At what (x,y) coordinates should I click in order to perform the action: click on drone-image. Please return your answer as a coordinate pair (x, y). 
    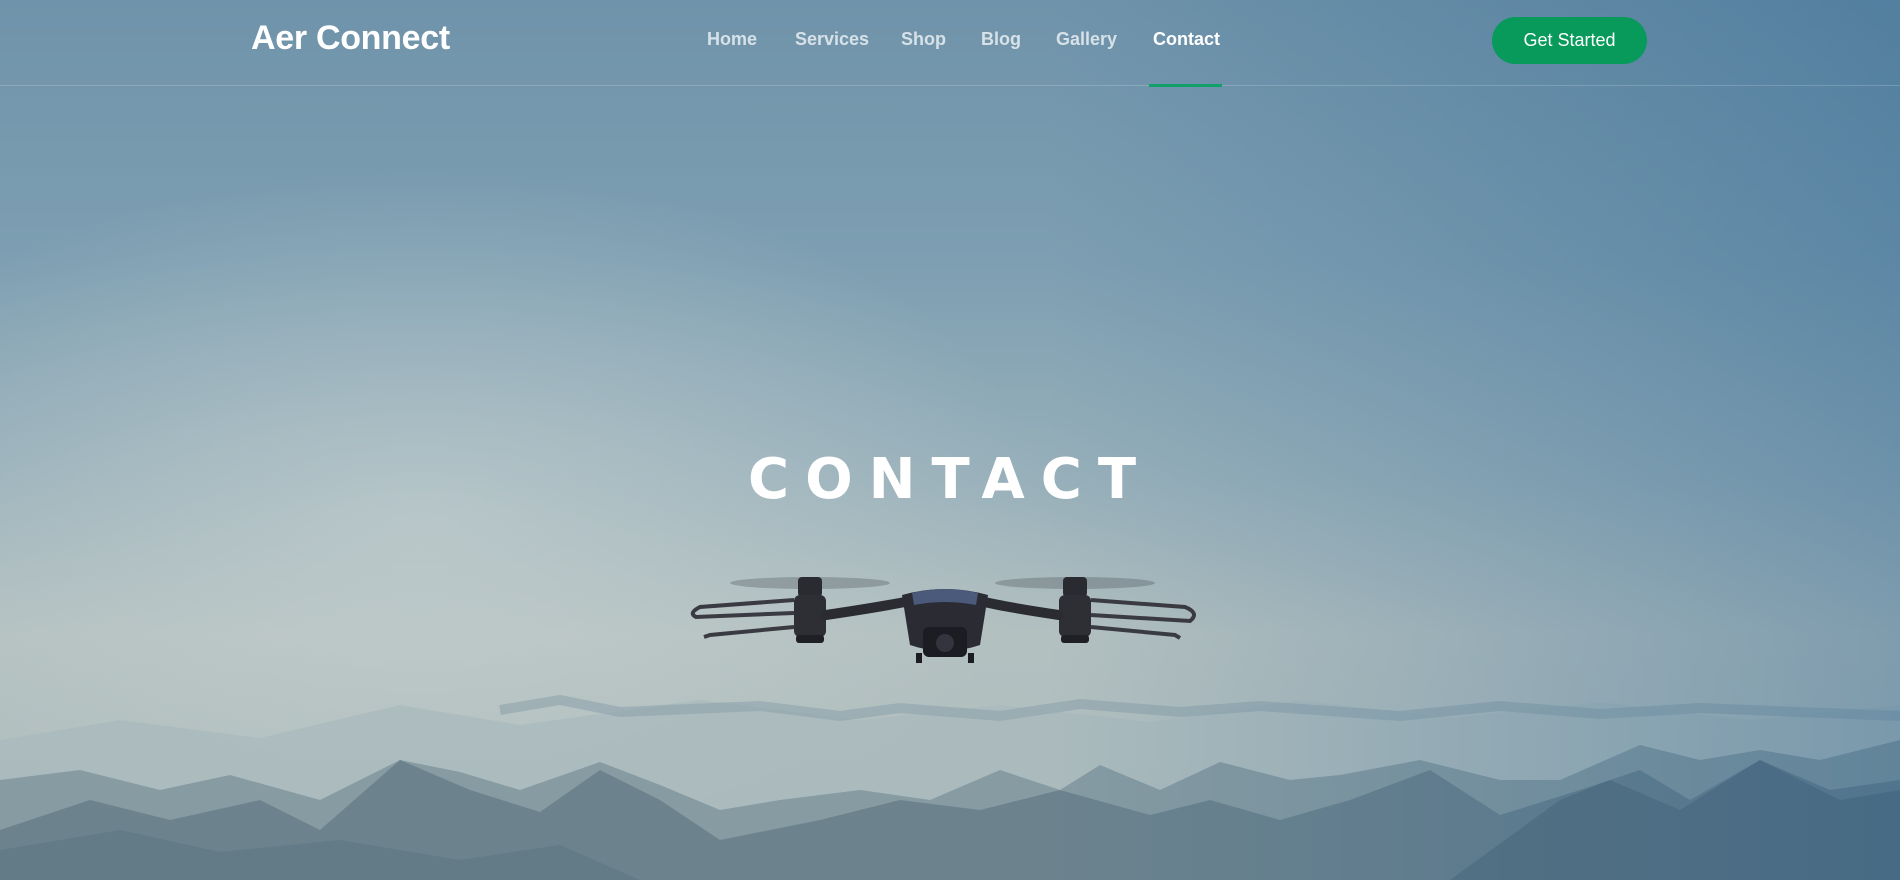
    Looking at the image, I should click on (943, 620).